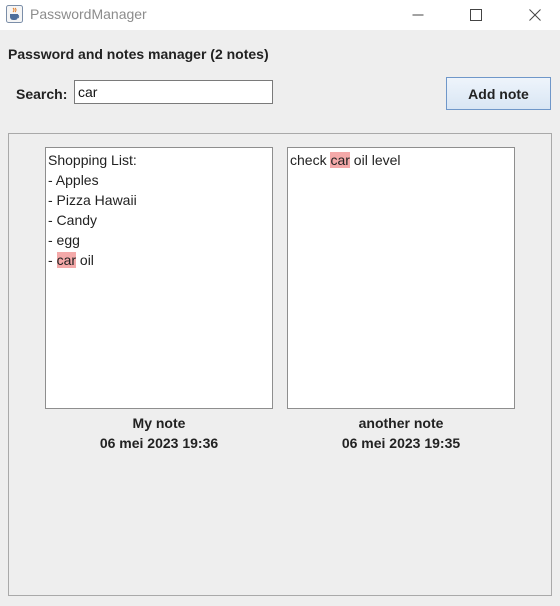 The height and width of the screenshot is (606, 560). I want to click on note-text-segment: - Pizza Hawaii, so click(92, 200).